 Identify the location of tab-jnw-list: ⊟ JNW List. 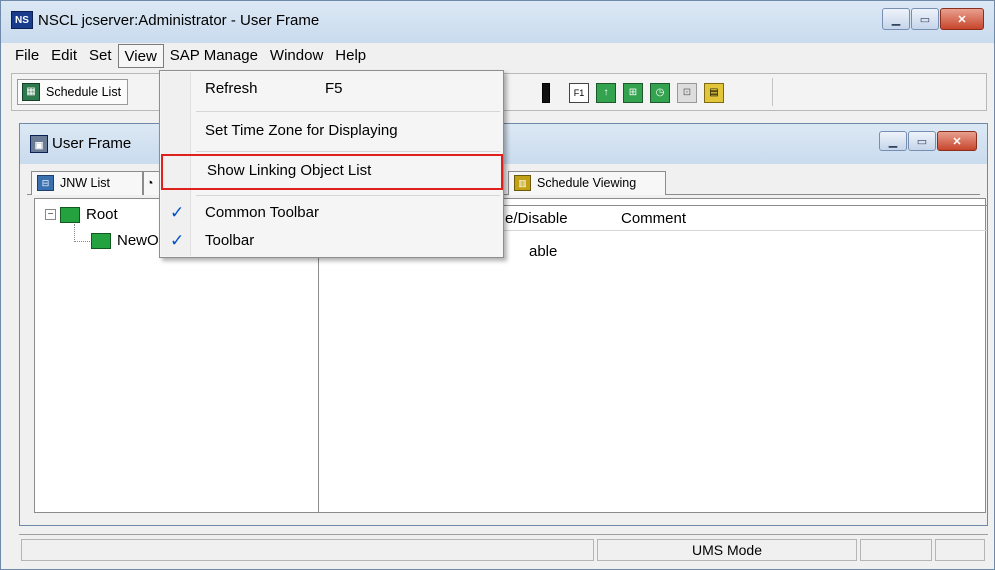
(87, 183).